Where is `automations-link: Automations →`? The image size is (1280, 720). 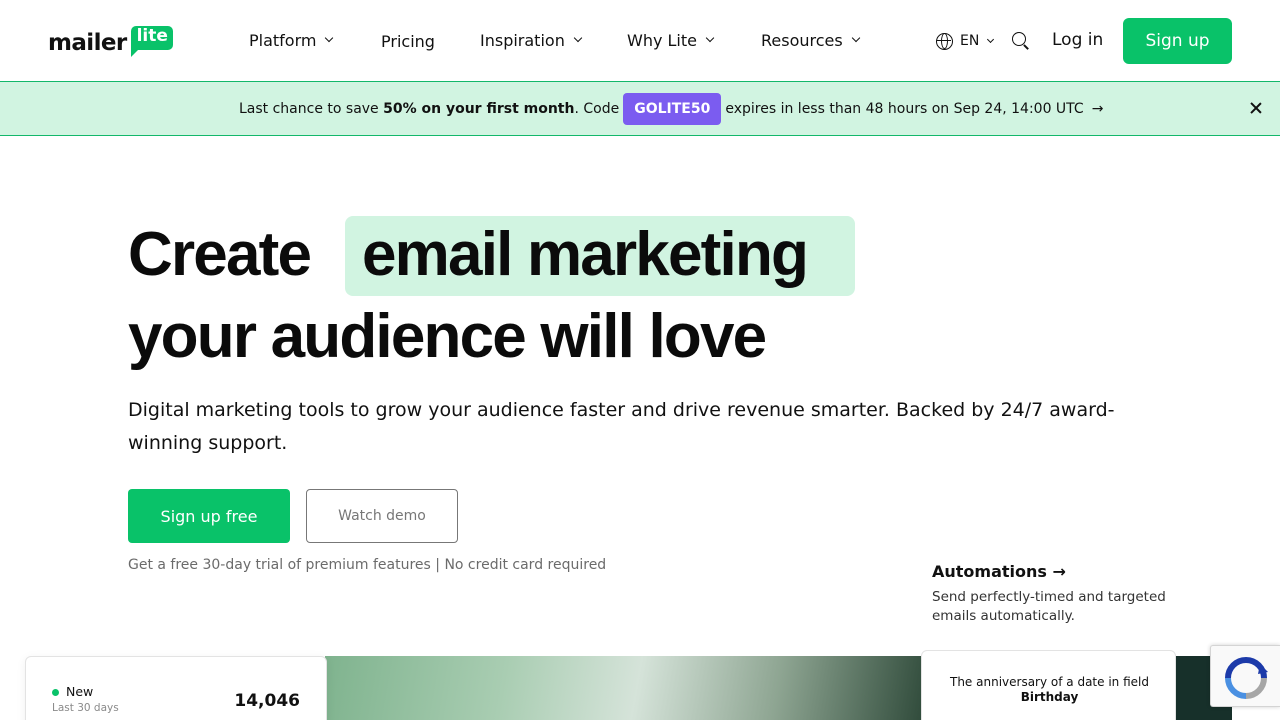
automations-link: Automations → is located at coordinates (999, 571).